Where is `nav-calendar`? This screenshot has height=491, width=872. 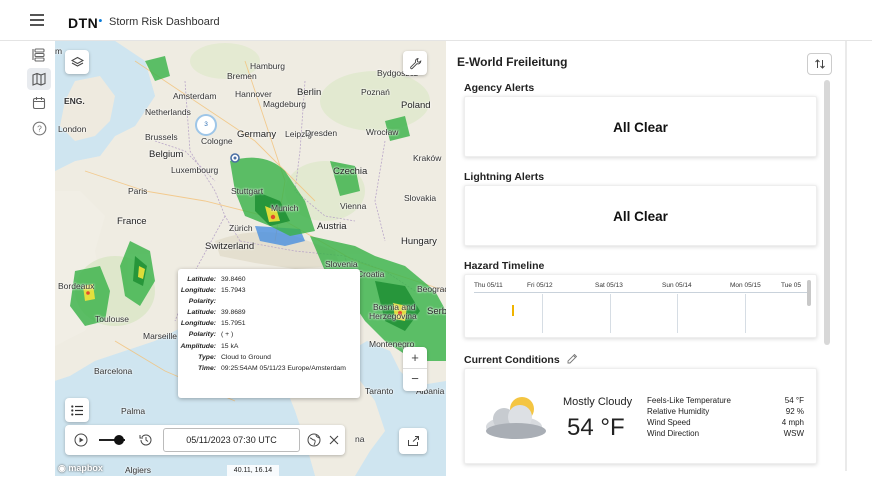 nav-calendar is located at coordinates (39, 103).